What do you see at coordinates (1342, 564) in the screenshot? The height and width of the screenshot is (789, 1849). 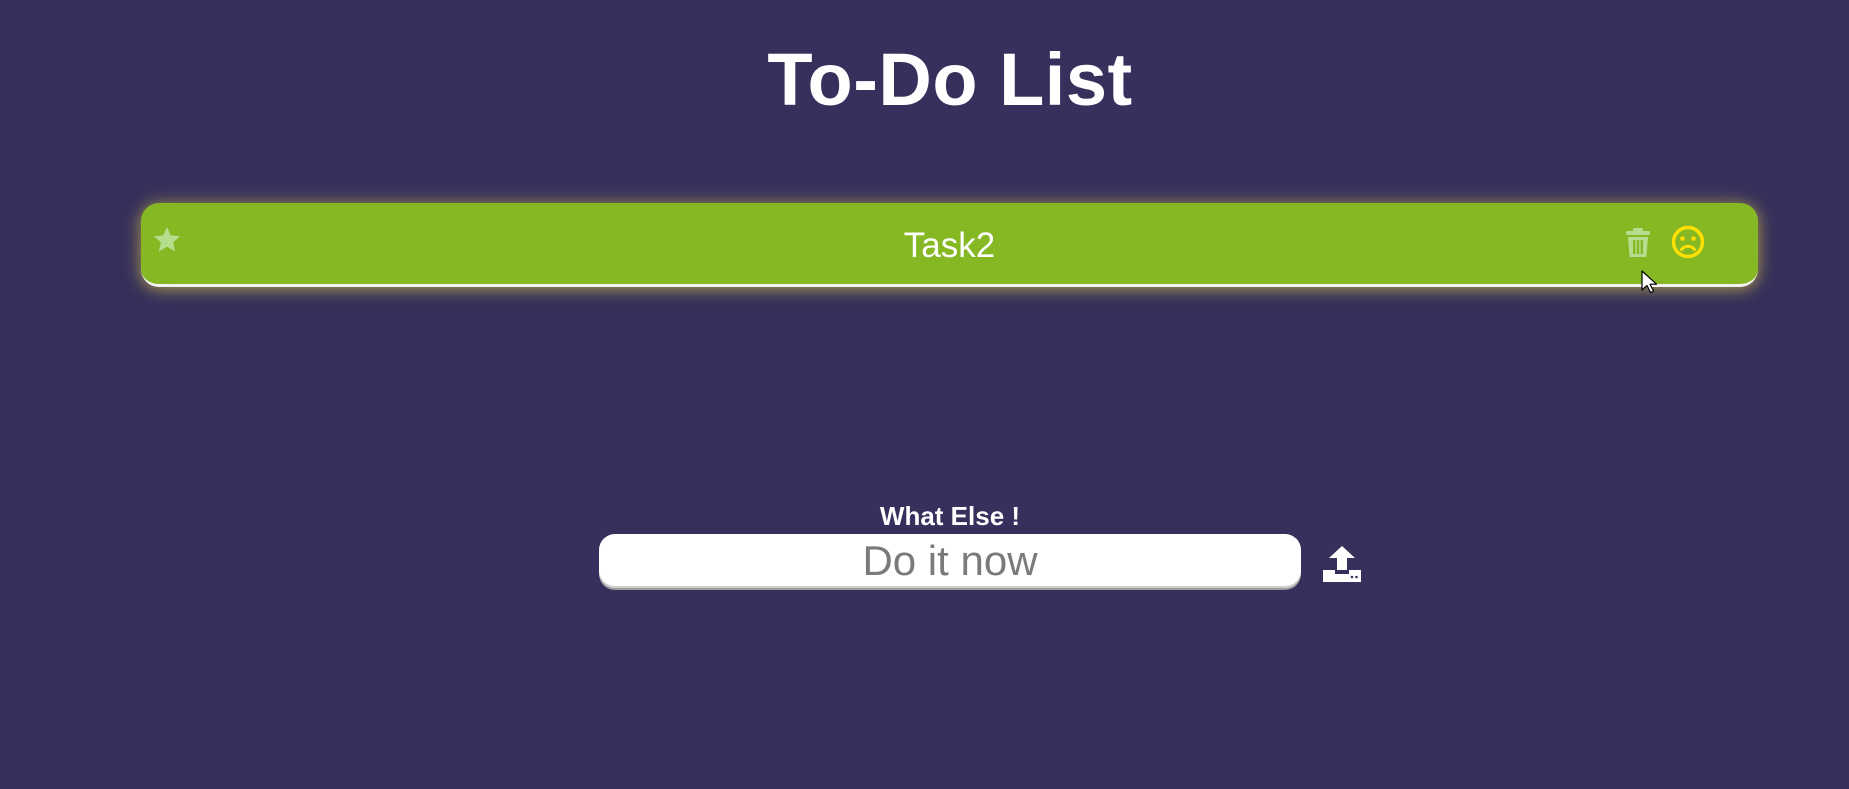 I see `upload-icon` at bounding box center [1342, 564].